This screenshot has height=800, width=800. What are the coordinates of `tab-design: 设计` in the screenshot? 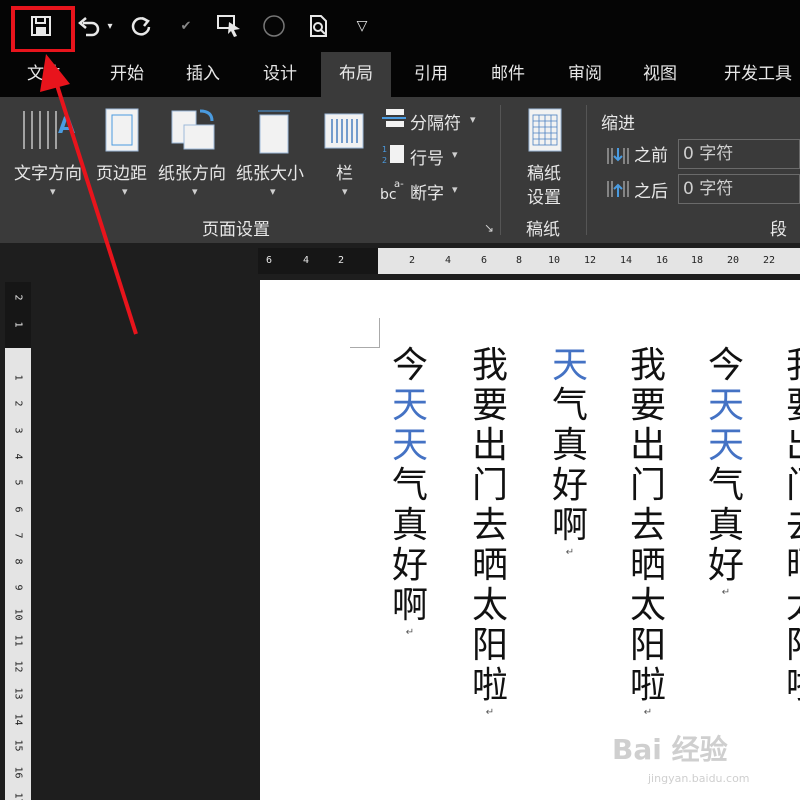 It's located at (280, 74).